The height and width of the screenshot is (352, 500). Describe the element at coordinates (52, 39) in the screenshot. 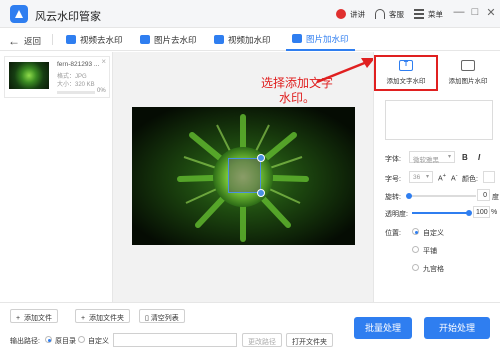

I see `divider` at that location.